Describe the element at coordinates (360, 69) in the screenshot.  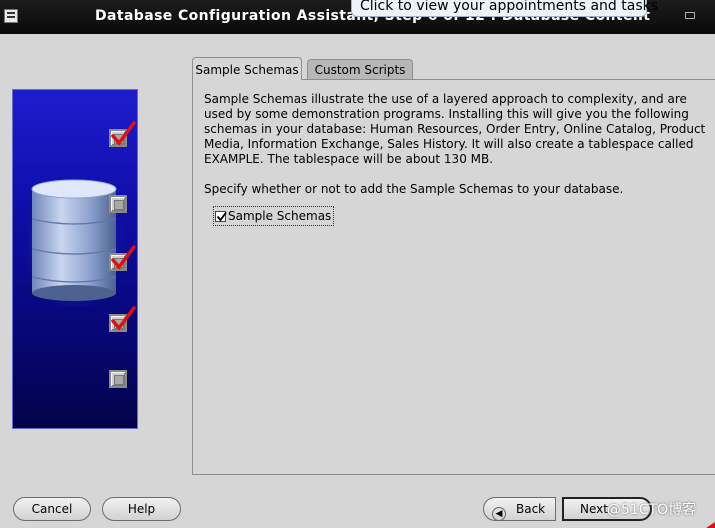
I see `tab-custom-scripts: Custom Scripts` at that location.